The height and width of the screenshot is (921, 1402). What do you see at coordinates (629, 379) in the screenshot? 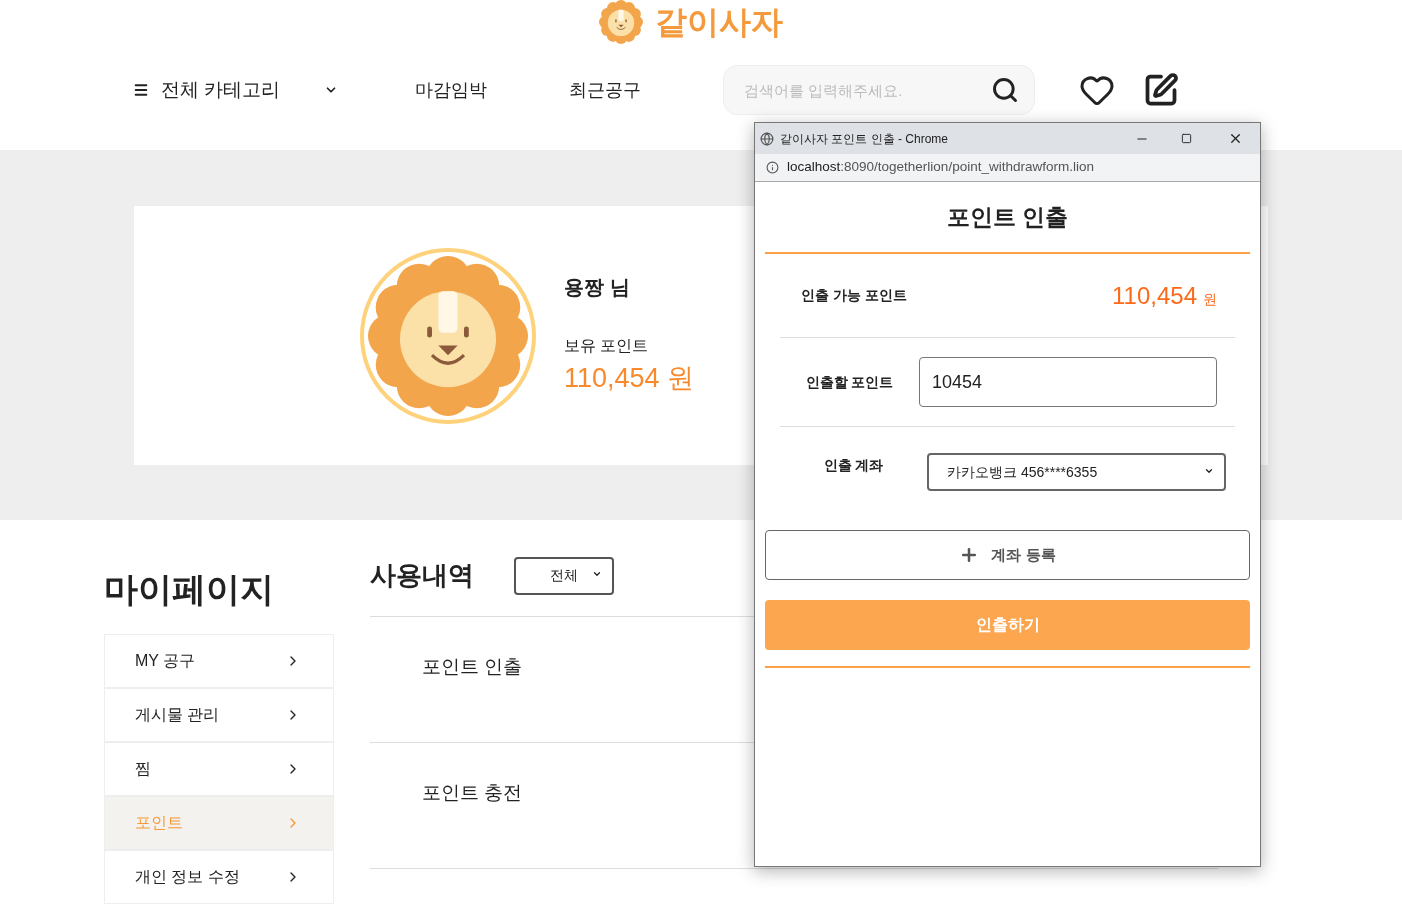
I see `points-amount: 110,454 원` at bounding box center [629, 379].